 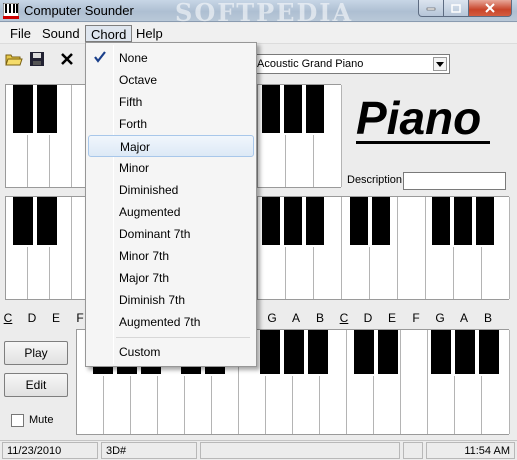 What do you see at coordinates (152, 300) in the screenshot?
I see `chord-diminish-7th-label: Diminish 7th` at bounding box center [152, 300].